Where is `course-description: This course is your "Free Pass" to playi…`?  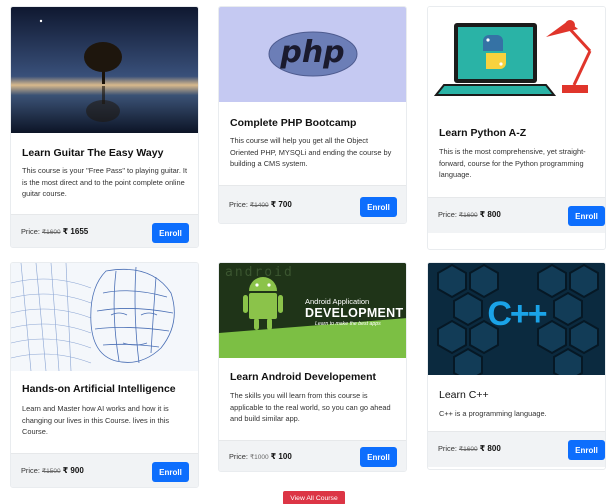
course-description: This course is your "Free Pass" to playi… is located at coordinates (105, 182).